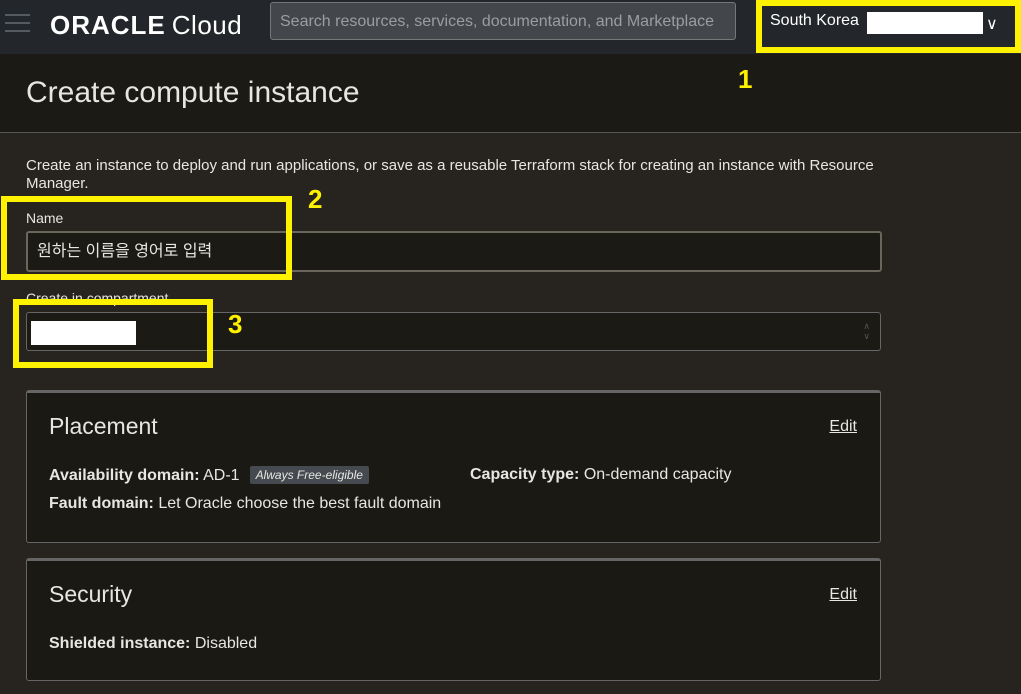 The image size is (1021, 694). I want to click on placement-edit-link: Edit, so click(843, 427).